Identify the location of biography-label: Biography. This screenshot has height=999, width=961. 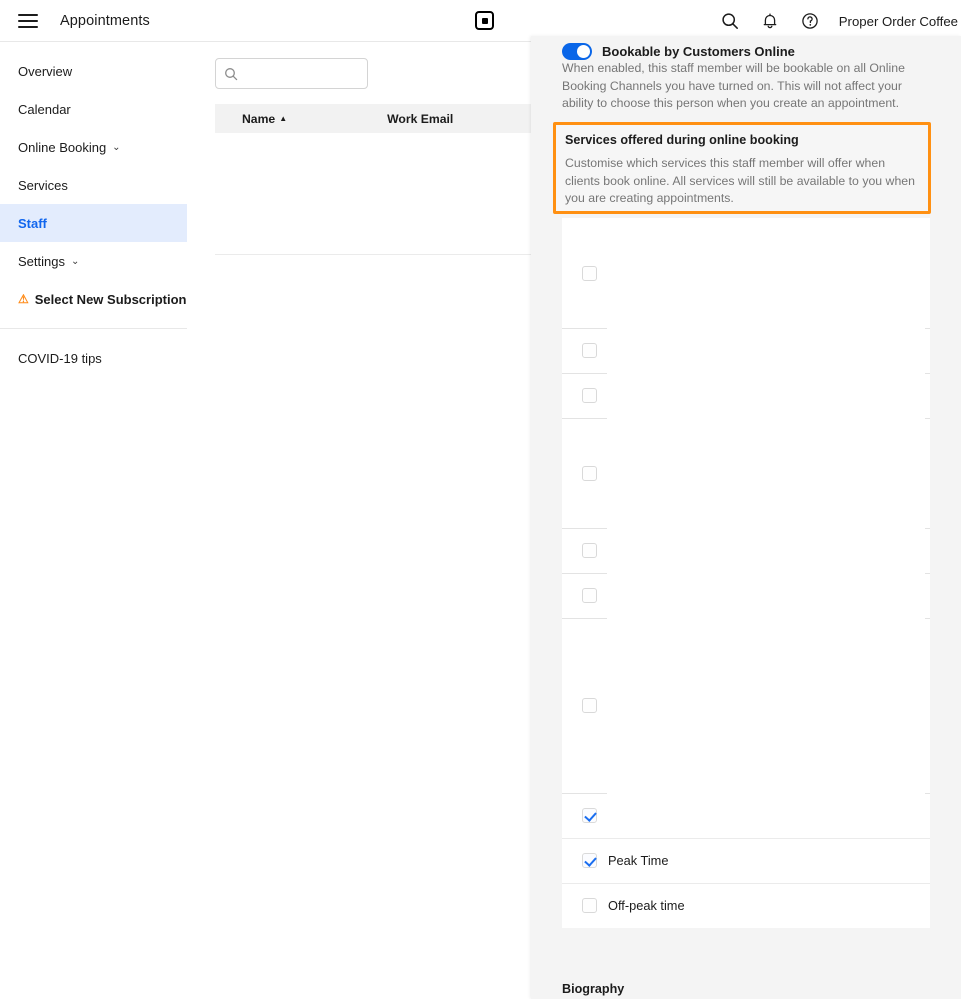
(593, 989).